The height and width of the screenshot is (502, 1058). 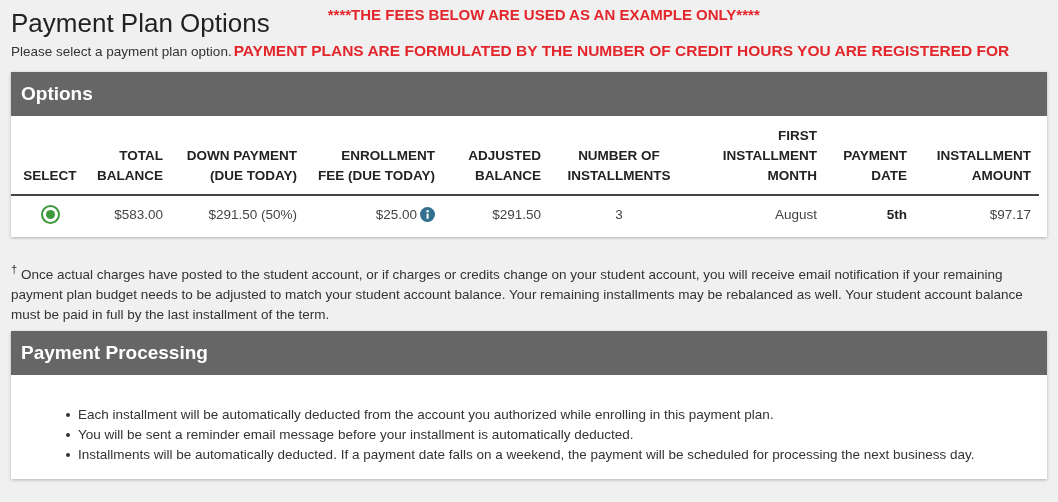 What do you see at coordinates (517, 293) in the screenshot?
I see `footnote-text: $^{†}$ Once actual charges have posted to the student account, or if charges or credits change on your student account, you will receive email notification if your remaining payment plan budget needs to be adjusted to match your student account balance. Your remaining installments may be rebalanced as well. Your student account balance must be paid in full by the last installment of the term.` at bounding box center [517, 293].